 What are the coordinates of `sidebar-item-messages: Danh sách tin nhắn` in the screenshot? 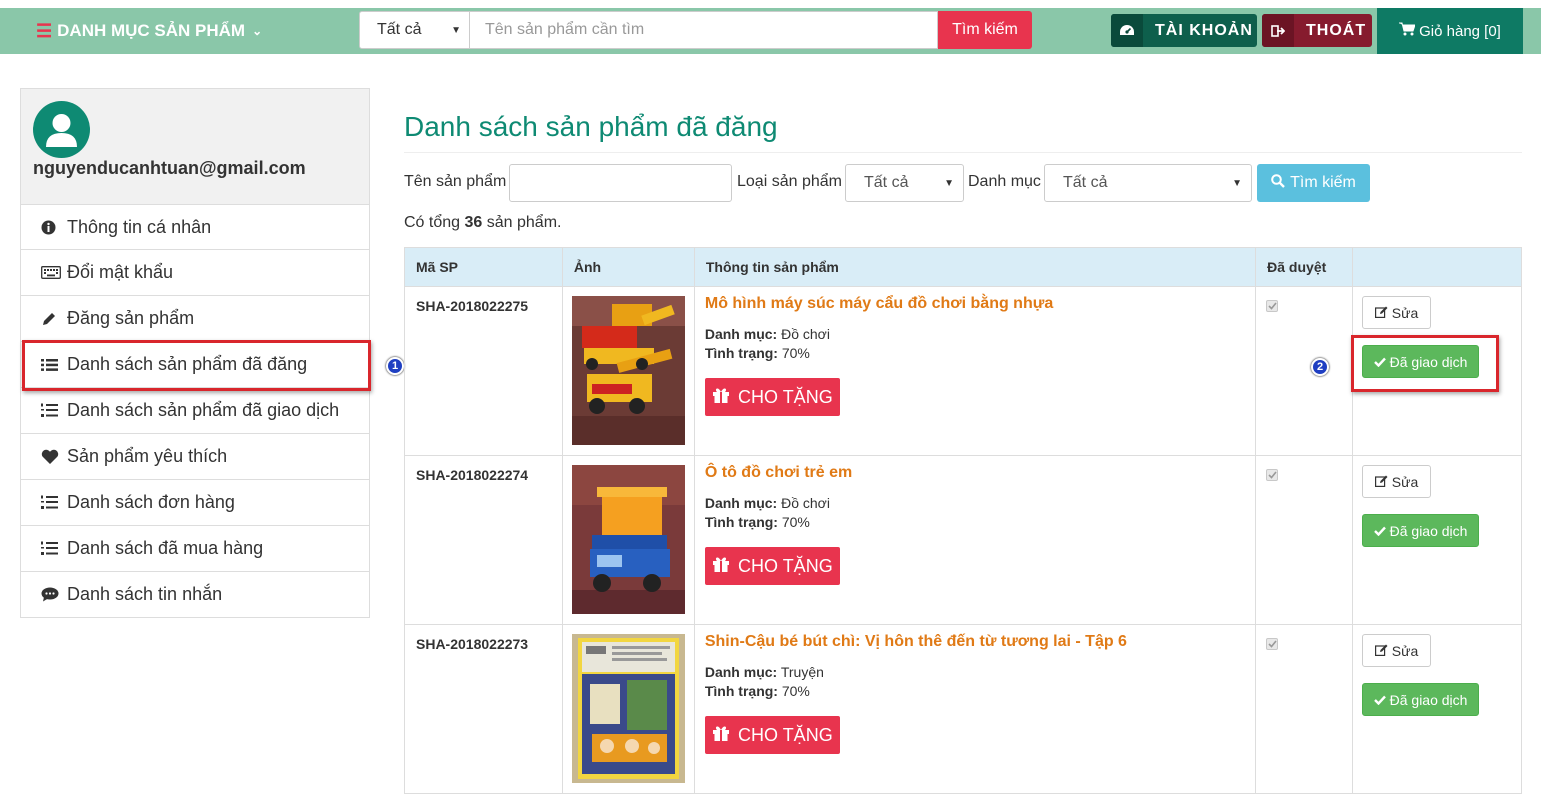 It's located at (195, 595).